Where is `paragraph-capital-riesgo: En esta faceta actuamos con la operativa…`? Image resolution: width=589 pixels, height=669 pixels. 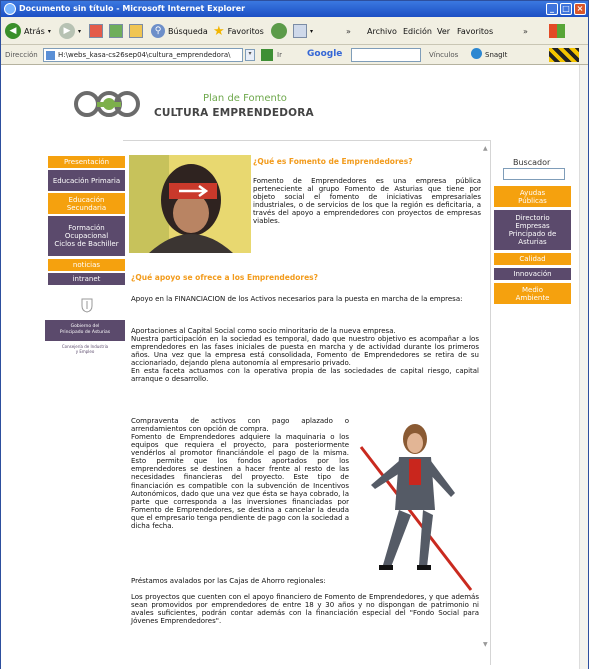
paragraph-capital-riesgo: En esta faceta actuamos con la operativa… is located at coordinates (305, 375).